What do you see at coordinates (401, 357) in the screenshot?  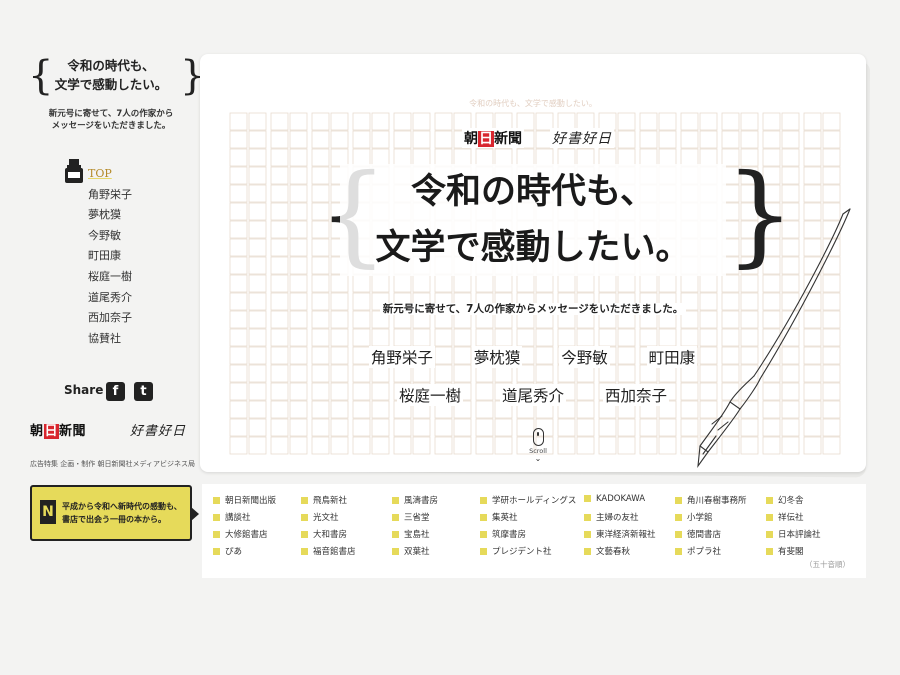 I see `author-link: 角野栄子` at bounding box center [401, 357].